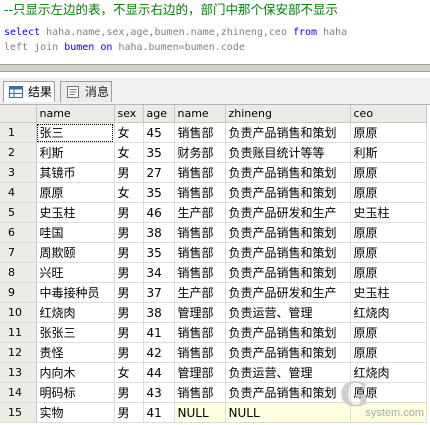  Describe the element at coordinates (75, 352) in the screenshot. I see `table-cell: 责怪` at that location.